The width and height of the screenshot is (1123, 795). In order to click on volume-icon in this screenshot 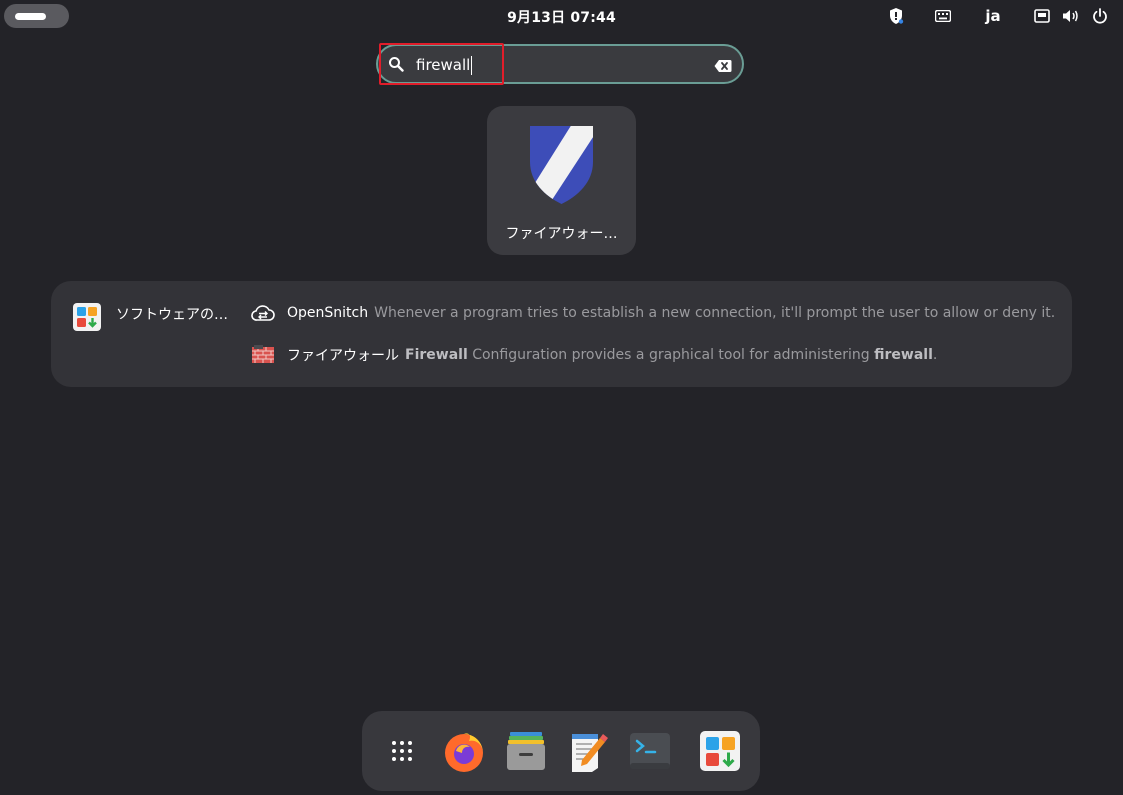, I will do `click(1071, 16)`.